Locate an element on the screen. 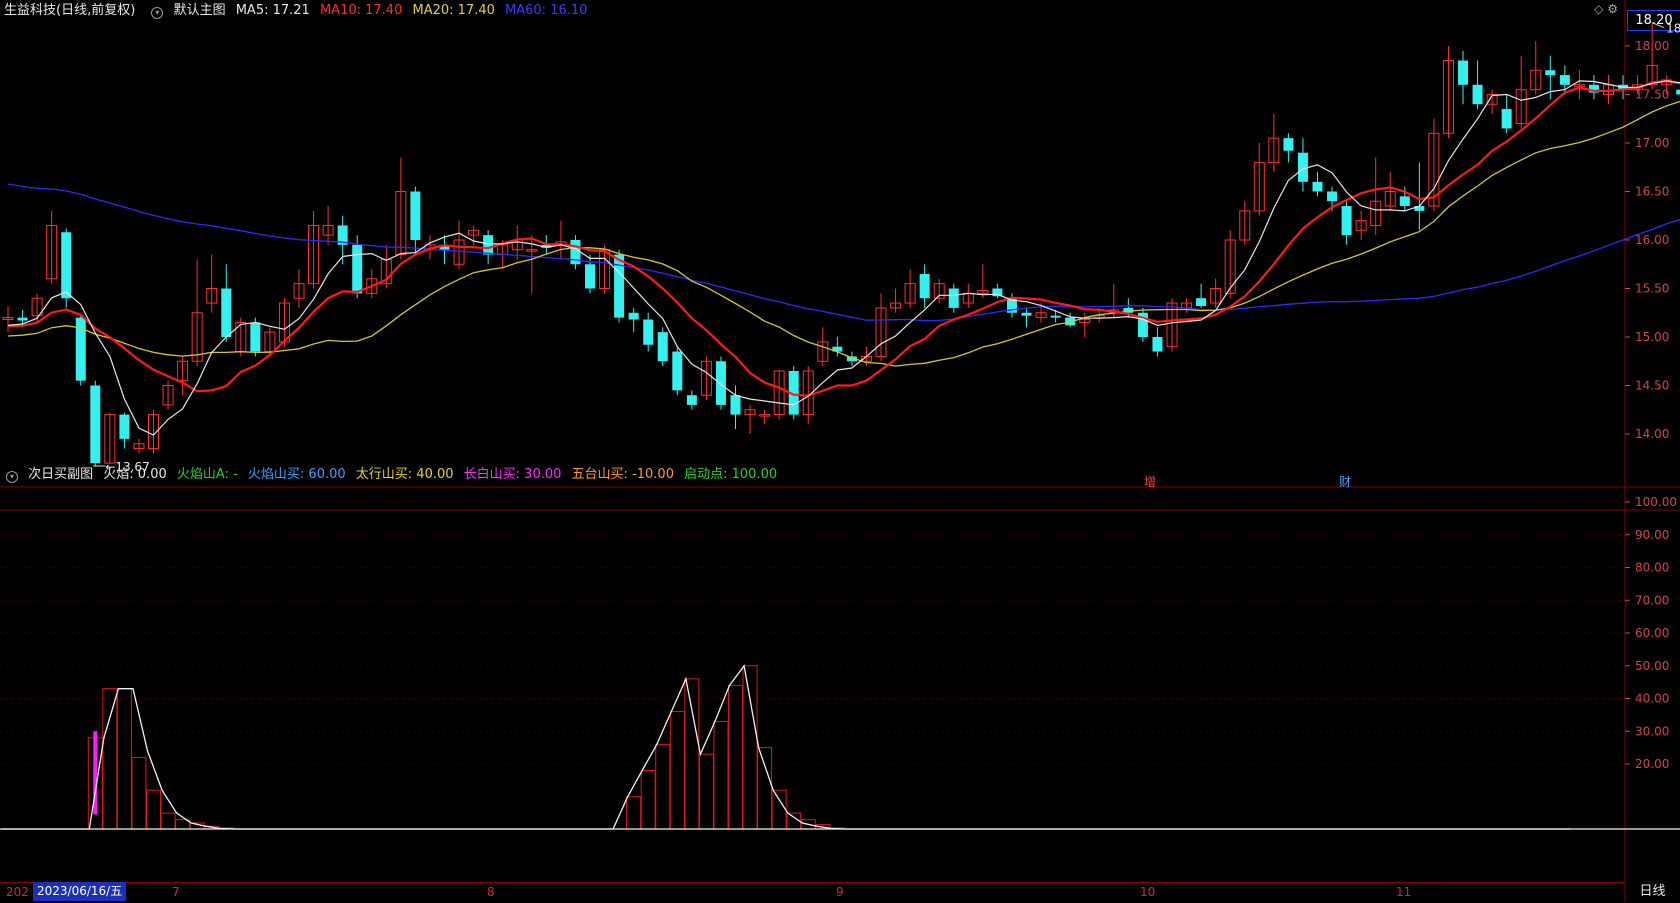 The height and width of the screenshot is (903, 1680). price-tick-label: 15.00 is located at coordinates (1652, 337).